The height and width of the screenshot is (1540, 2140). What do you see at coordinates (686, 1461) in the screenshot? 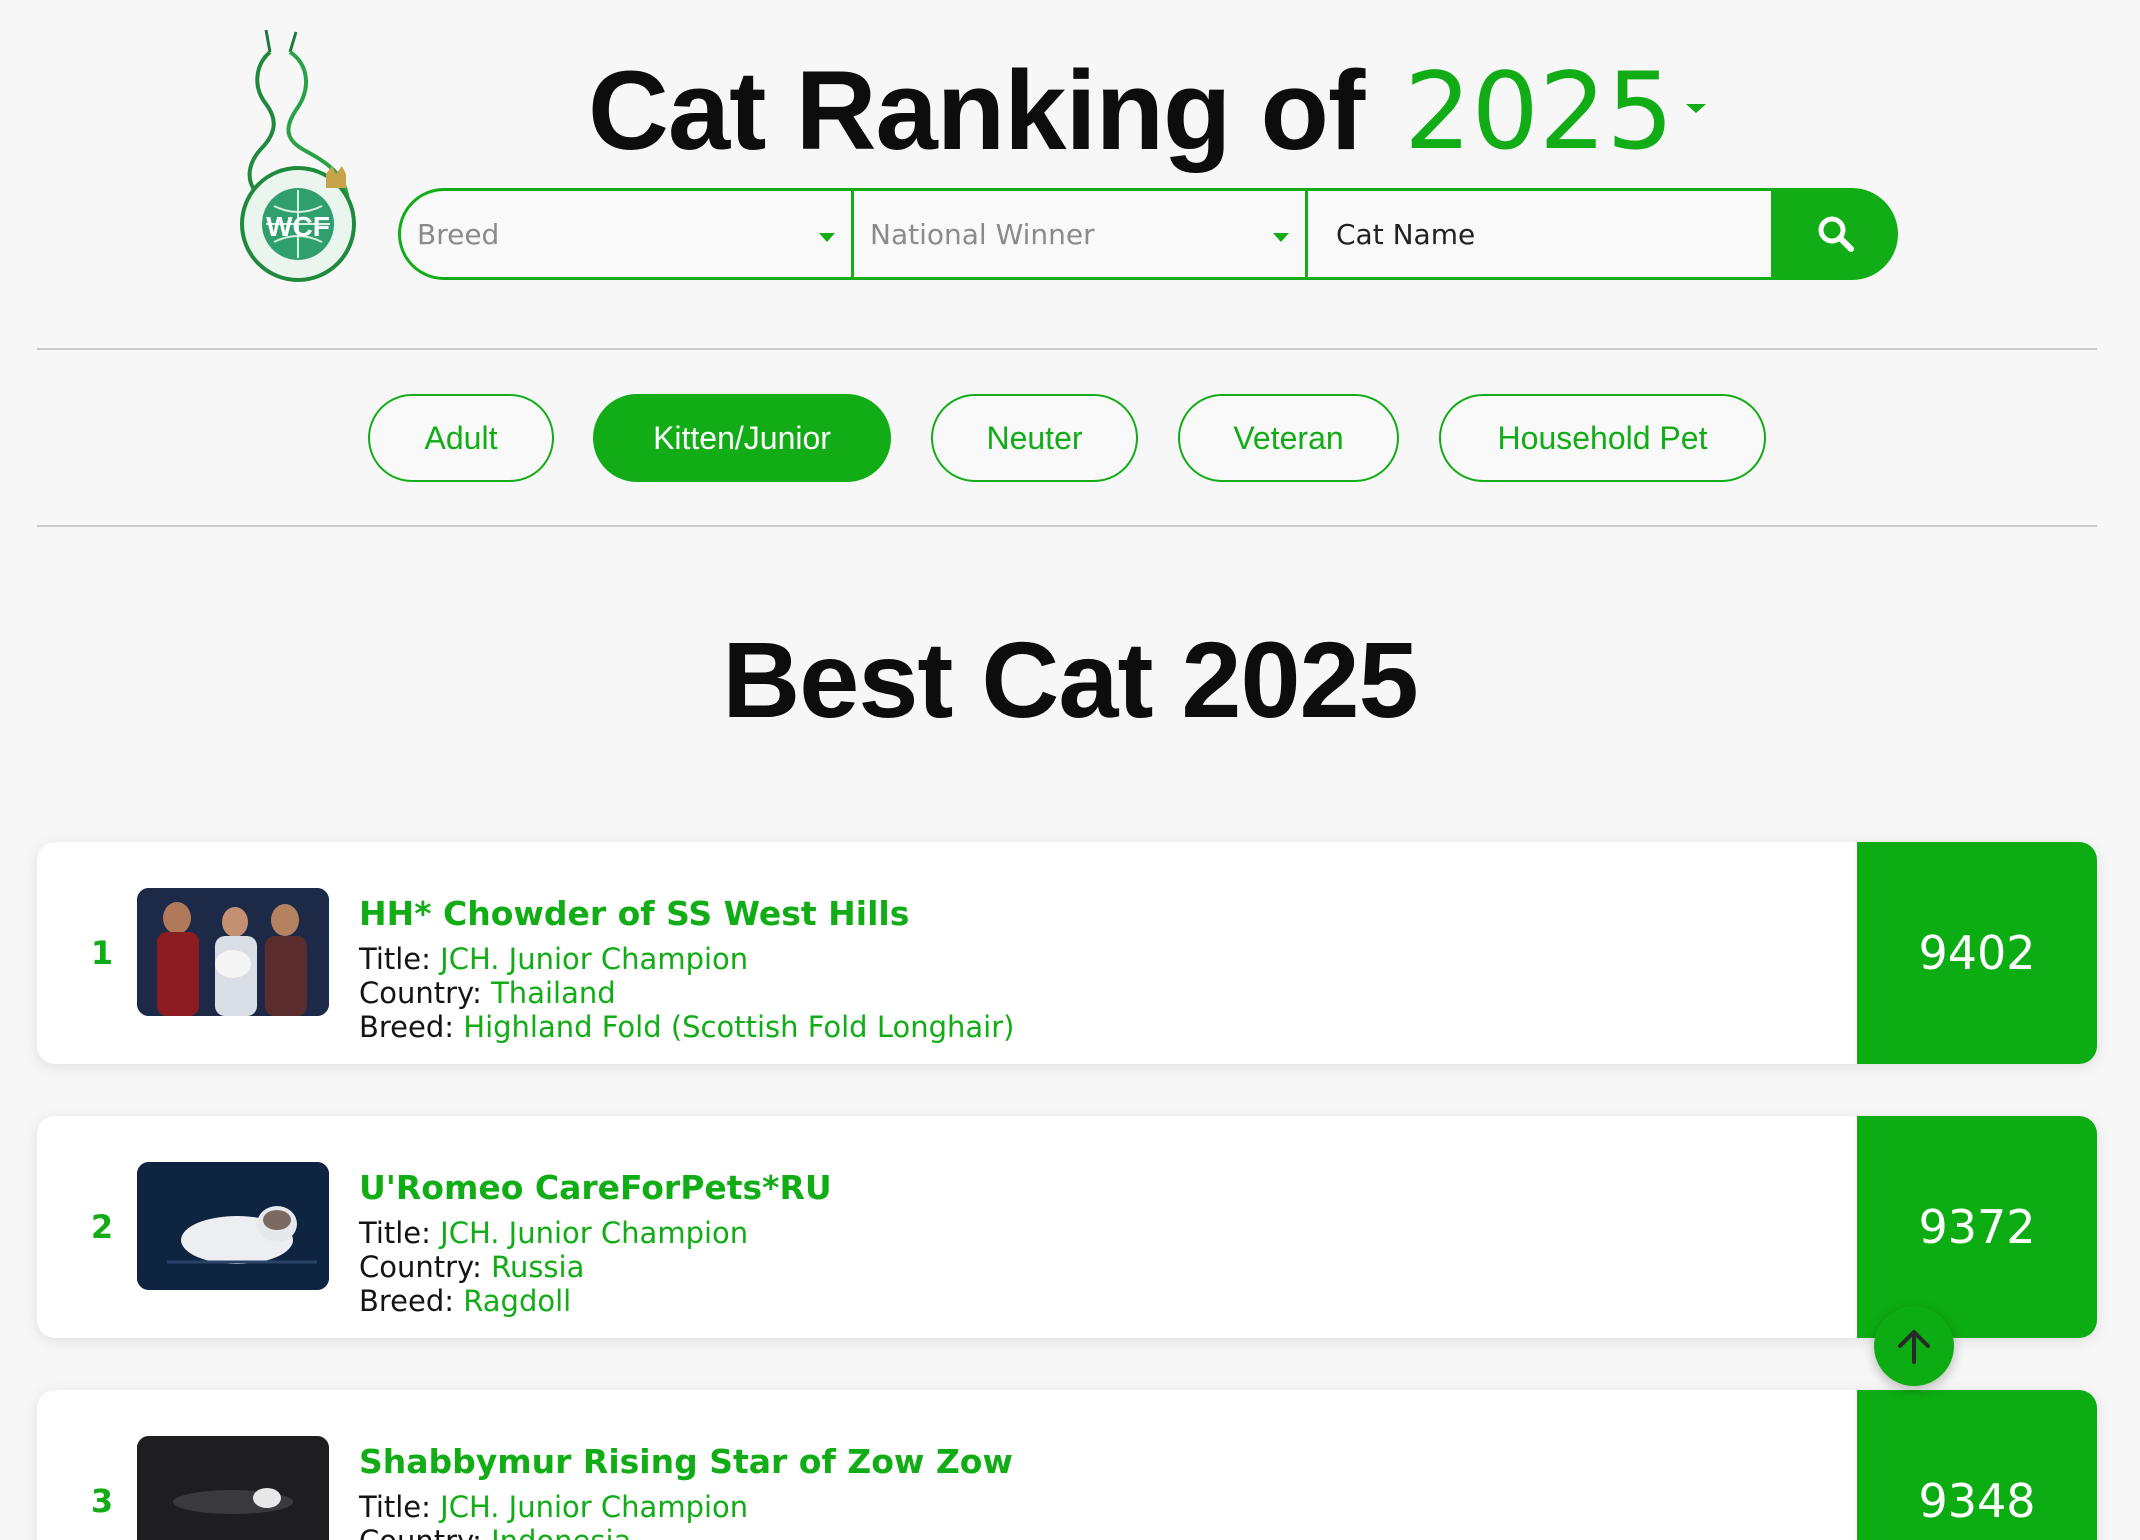
I see `cat-name: Shabbymur Rising Star of Zow Zow` at bounding box center [686, 1461].